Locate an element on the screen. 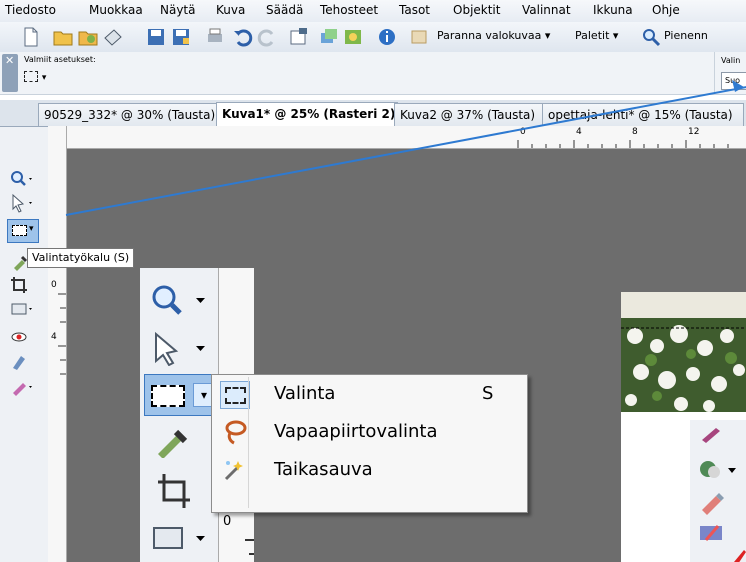  menu-objektit: Objektit is located at coordinates (476, 10).